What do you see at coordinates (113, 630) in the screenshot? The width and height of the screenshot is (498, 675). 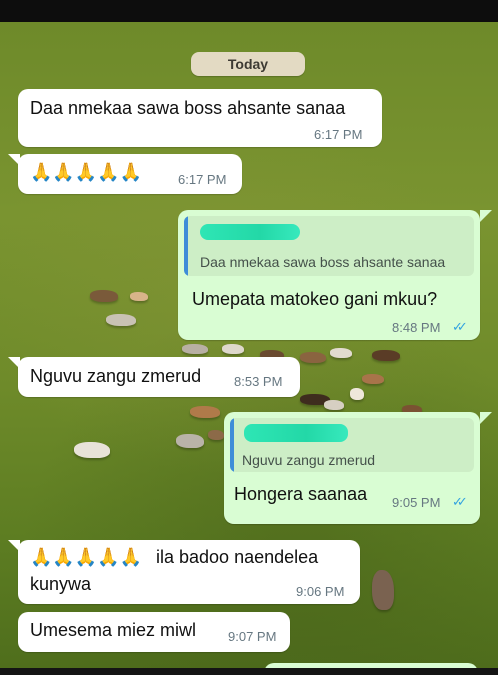 I see `message-text: Umesema miez miwl` at bounding box center [113, 630].